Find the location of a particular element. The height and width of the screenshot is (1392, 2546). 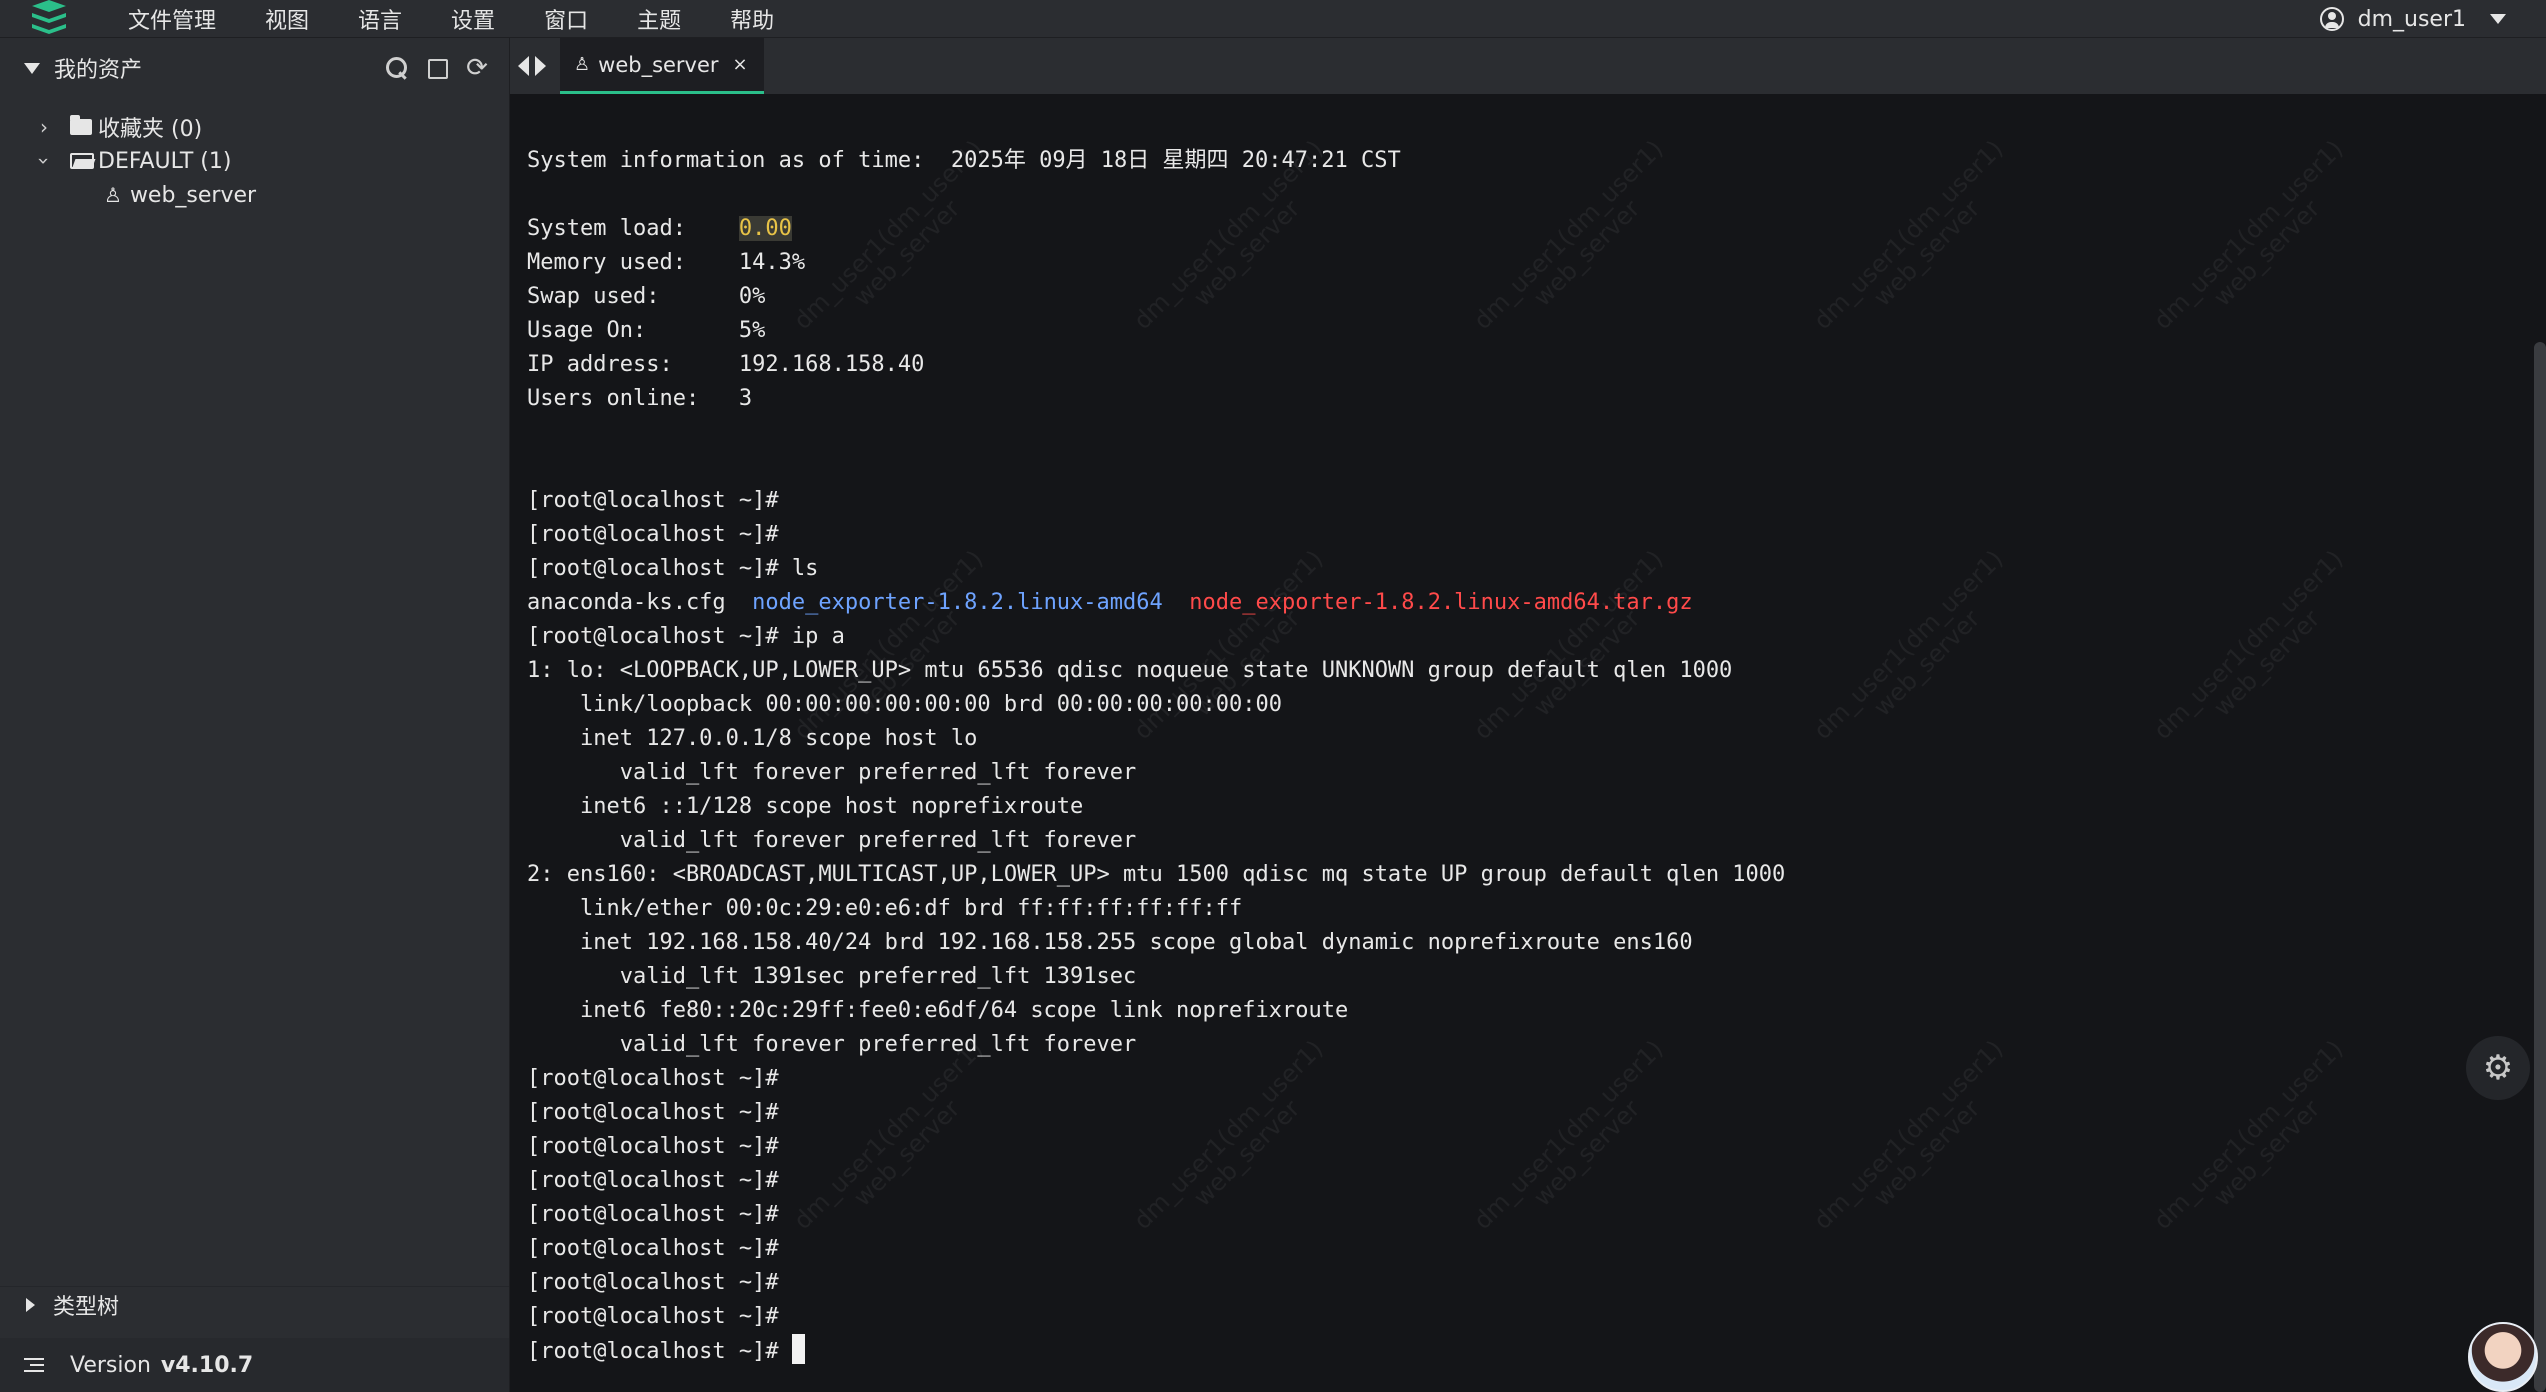

terminal-line: Users online: 3 is located at coordinates (640, 398).